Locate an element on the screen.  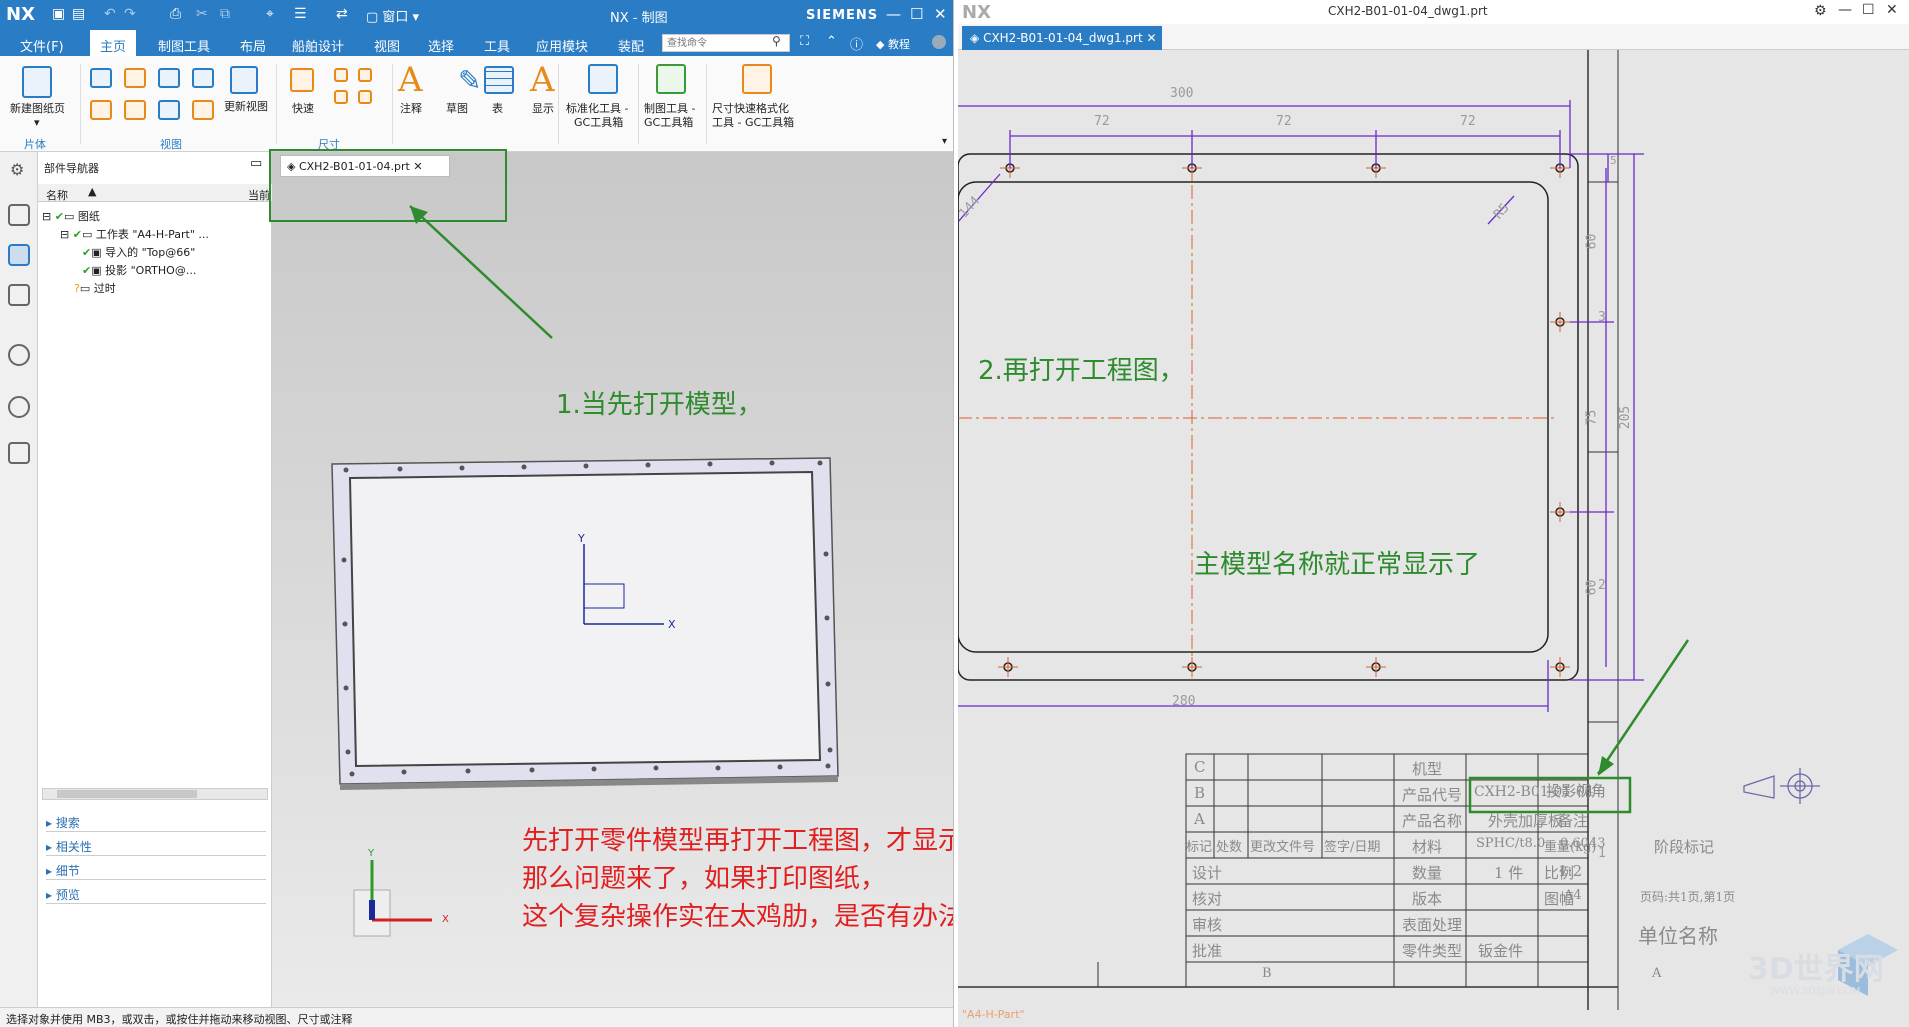
material-label: 材料 is located at coordinates (1427, 847).